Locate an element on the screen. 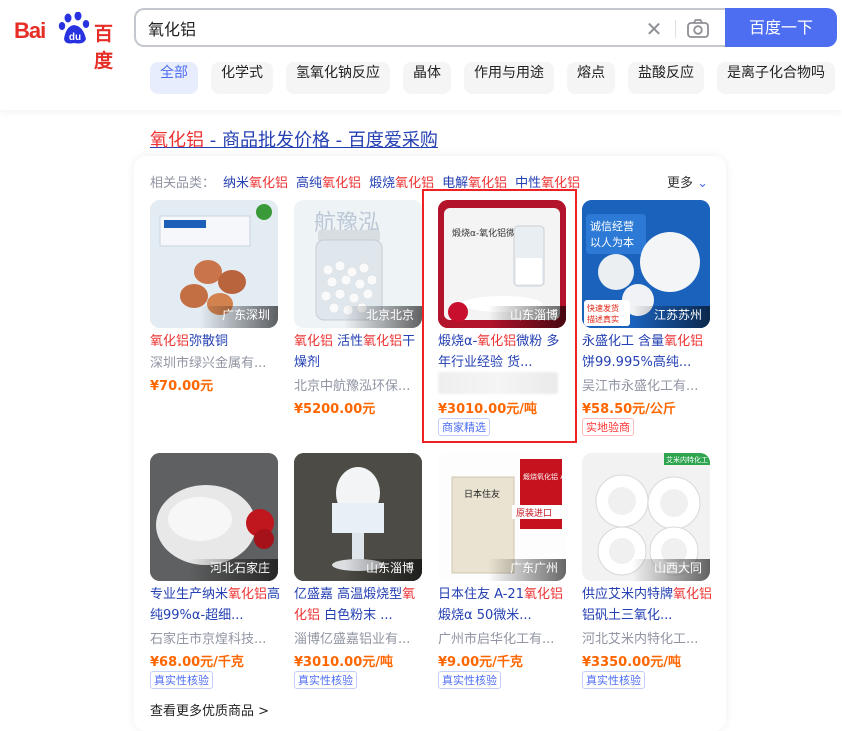 This screenshot has height=731, width=842. paw-icon: du is located at coordinates (74, 28).